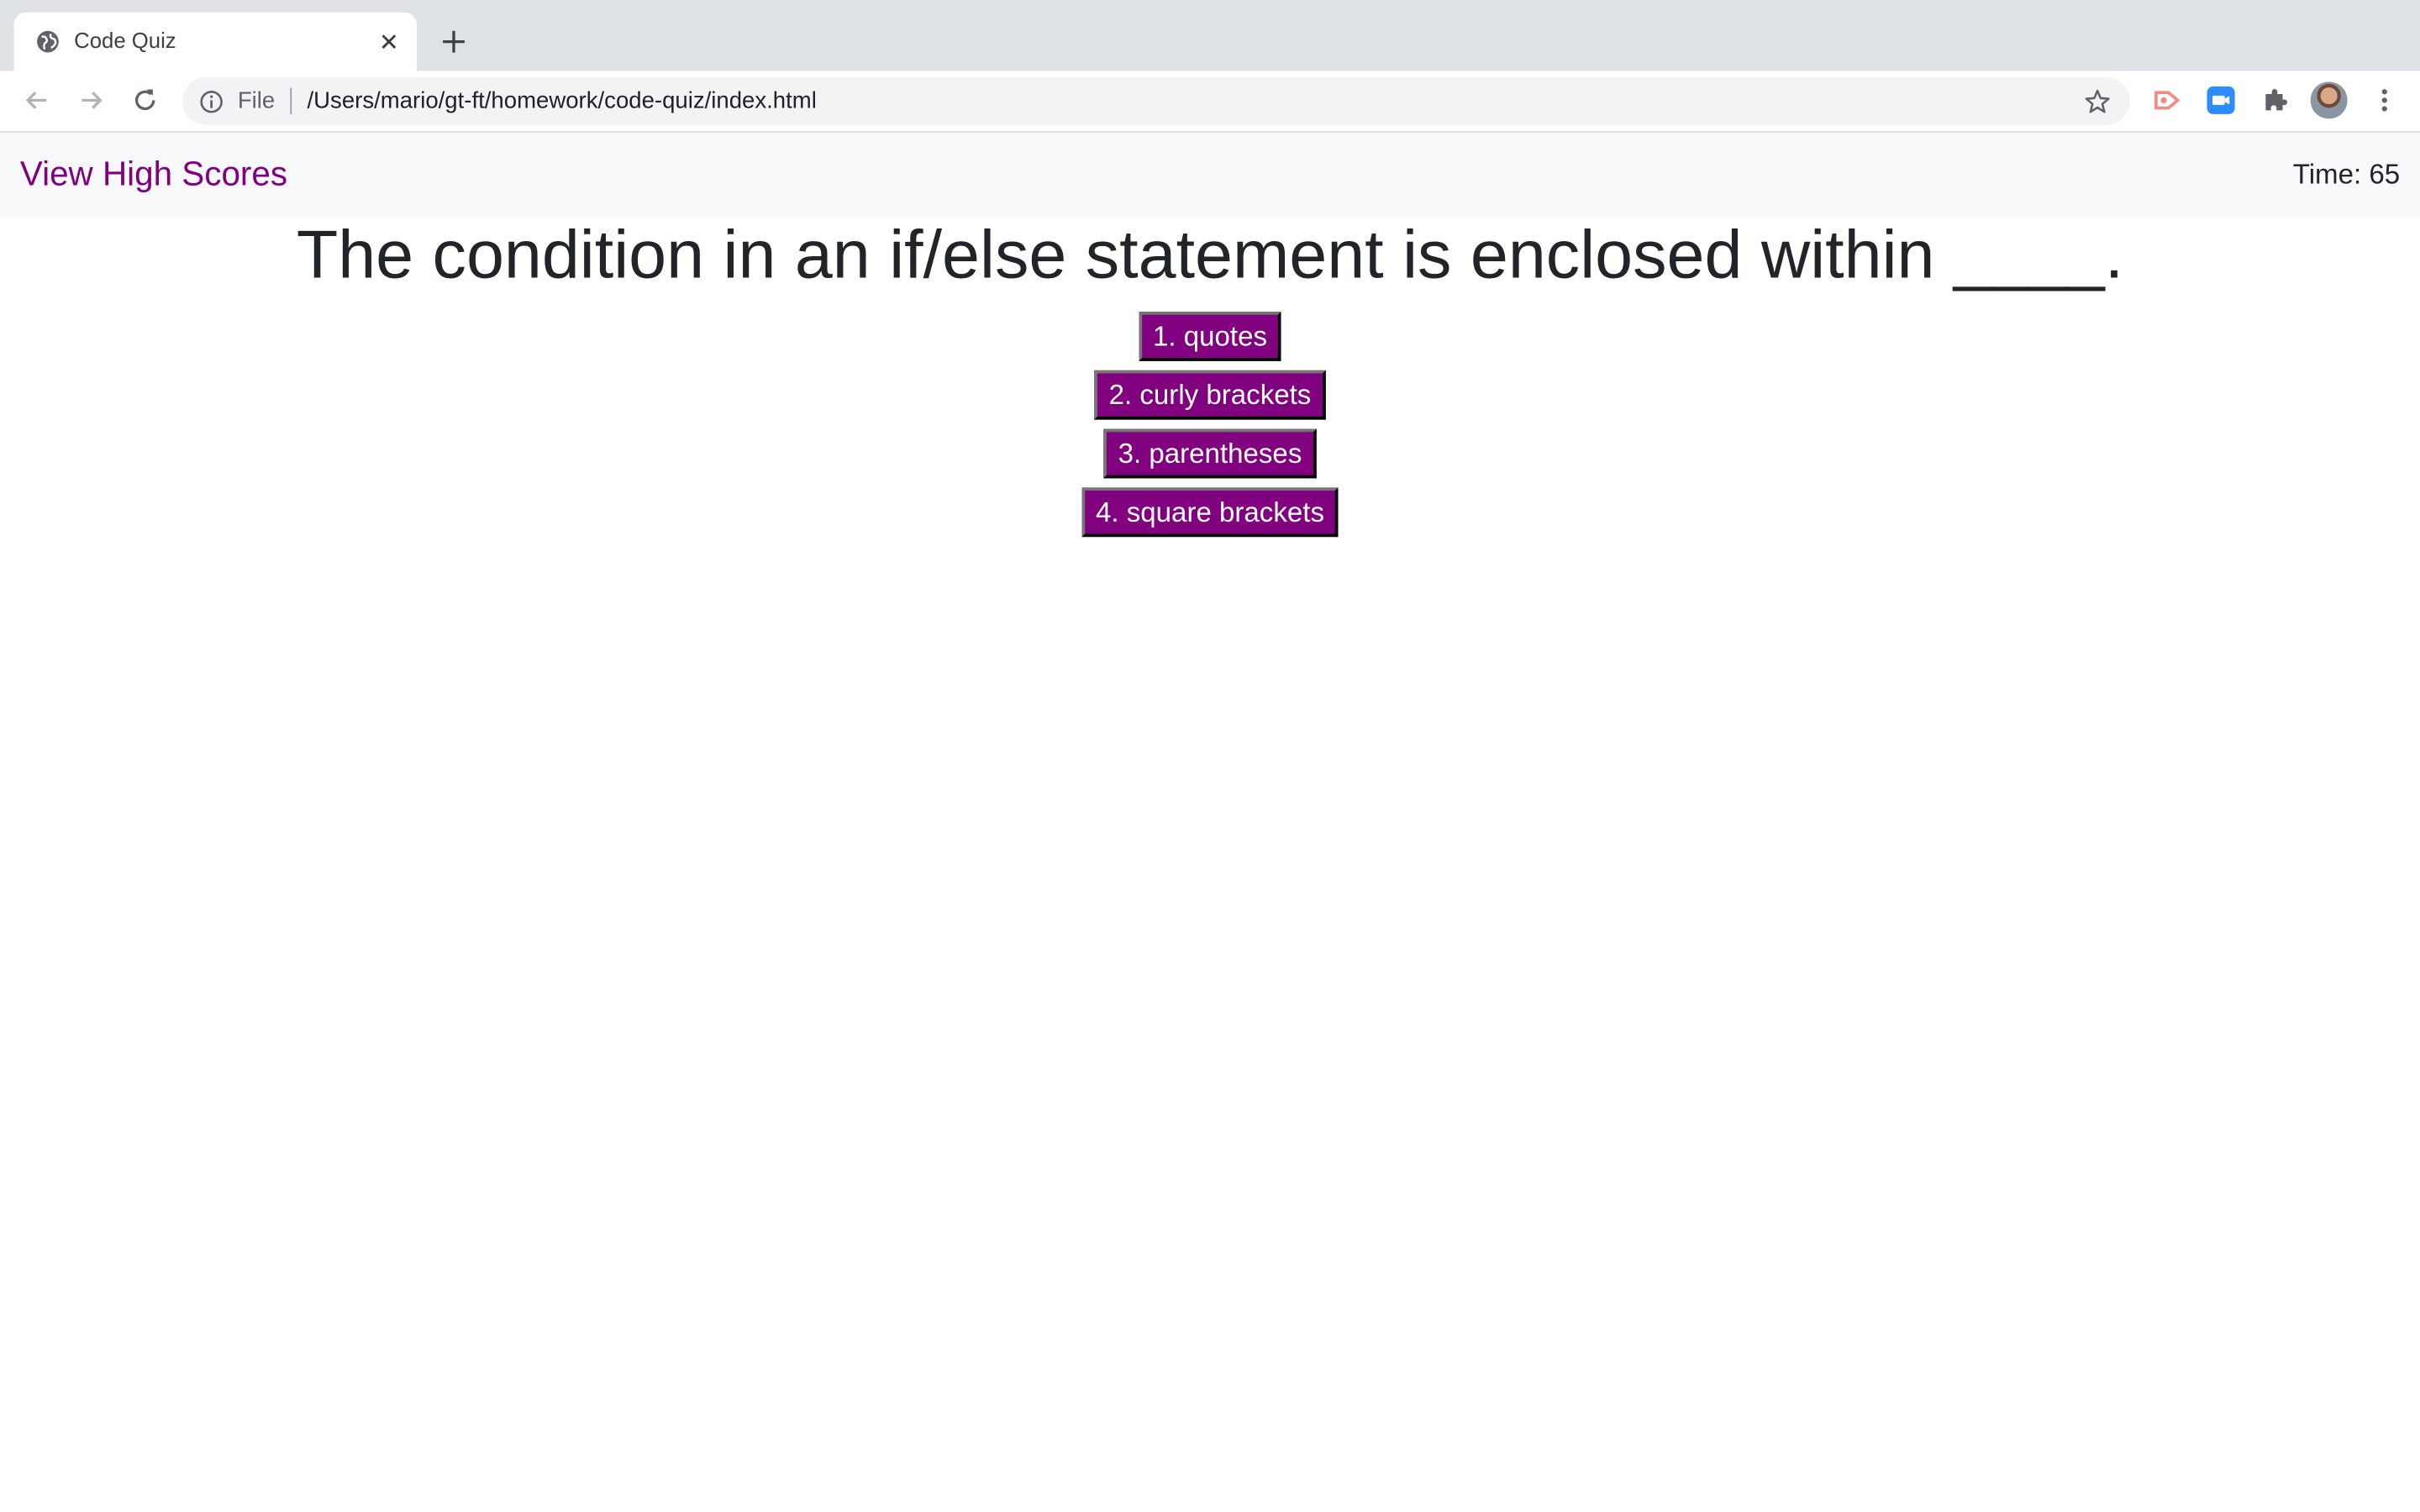  Describe the element at coordinates (2346, 174) in the screenshot. I see `timer: Time: 65` at that location.